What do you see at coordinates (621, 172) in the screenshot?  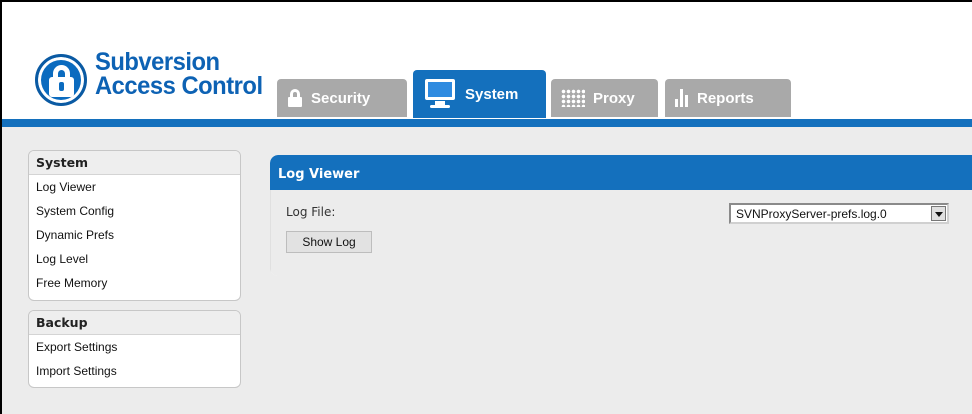 I see `panel-title: Log Viewer` at bounding box center [621, 172].